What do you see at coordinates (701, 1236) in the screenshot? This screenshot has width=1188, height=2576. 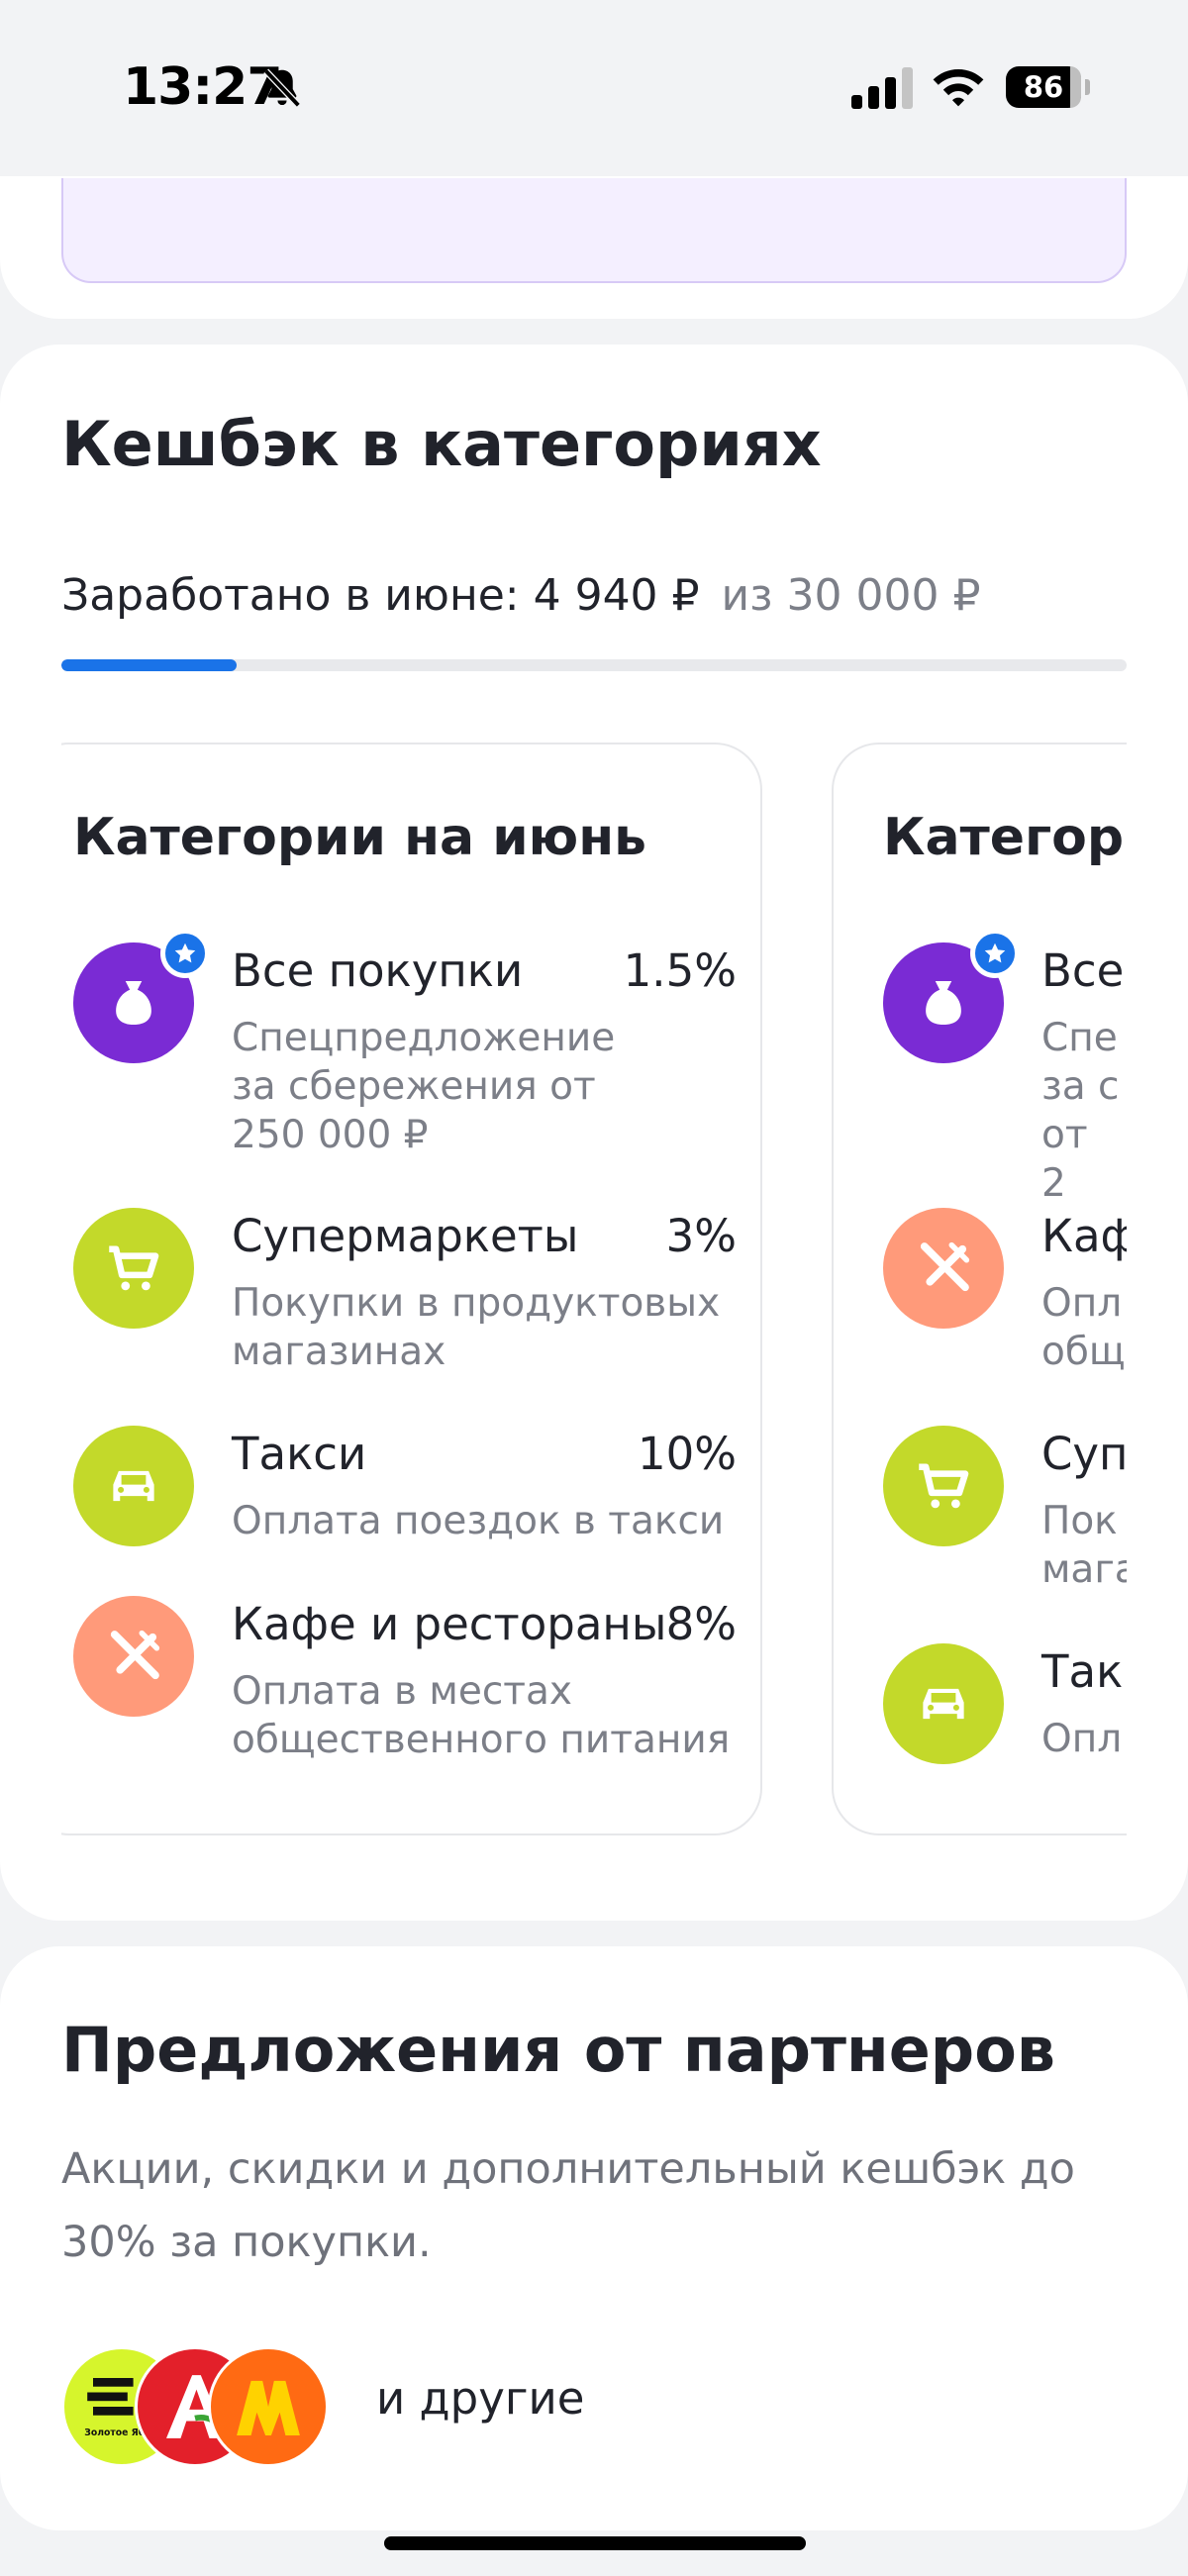 I see `category-percent: 3%` at bounding box center [701, 1236].